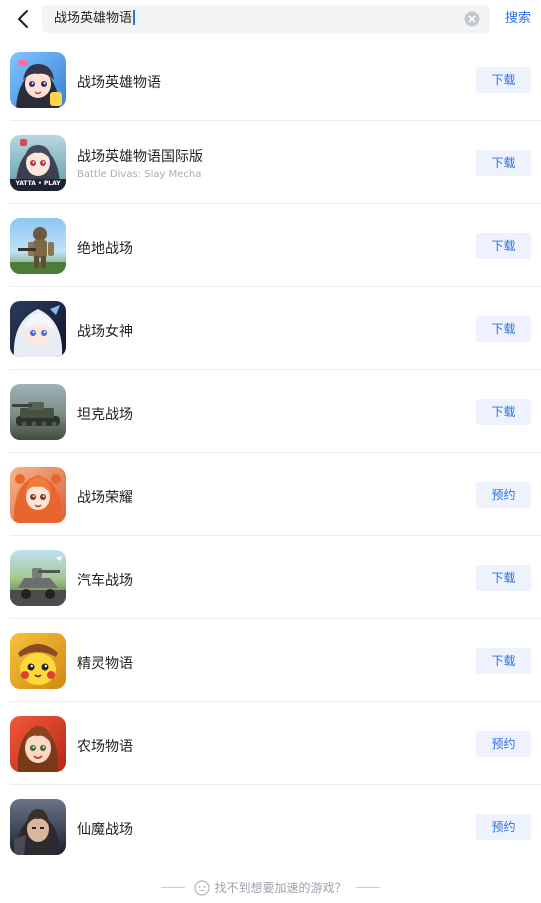 The image size is (541, 903). Describe the element at coordinates (38, 163) in the screenshot. I see `anime-girl-yatta-play-icon: YATTA • PLAY` at that location.